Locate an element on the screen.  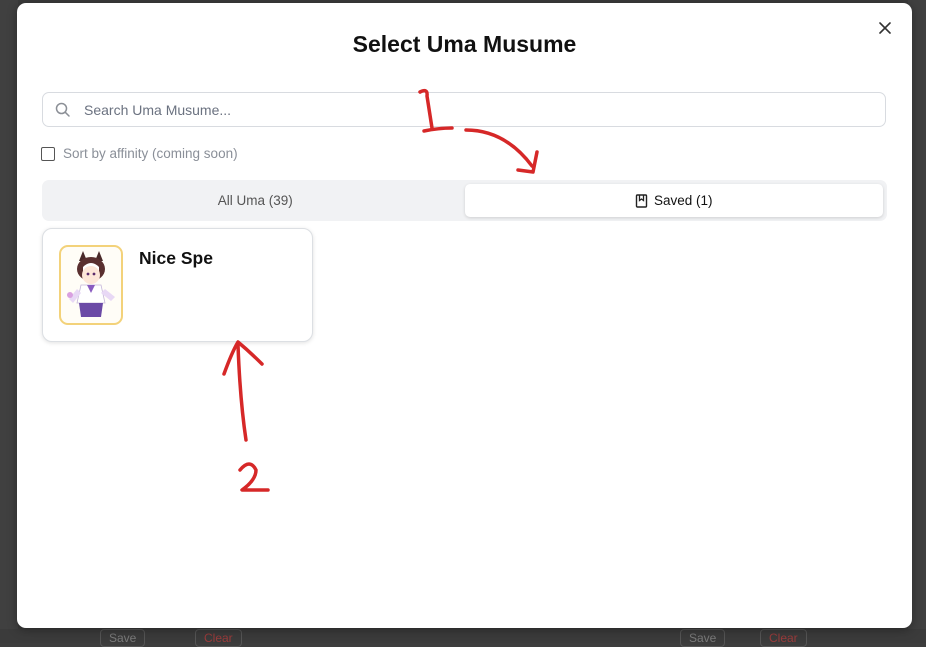
background-save-button-2: Save is located at coordinates (703, 638).